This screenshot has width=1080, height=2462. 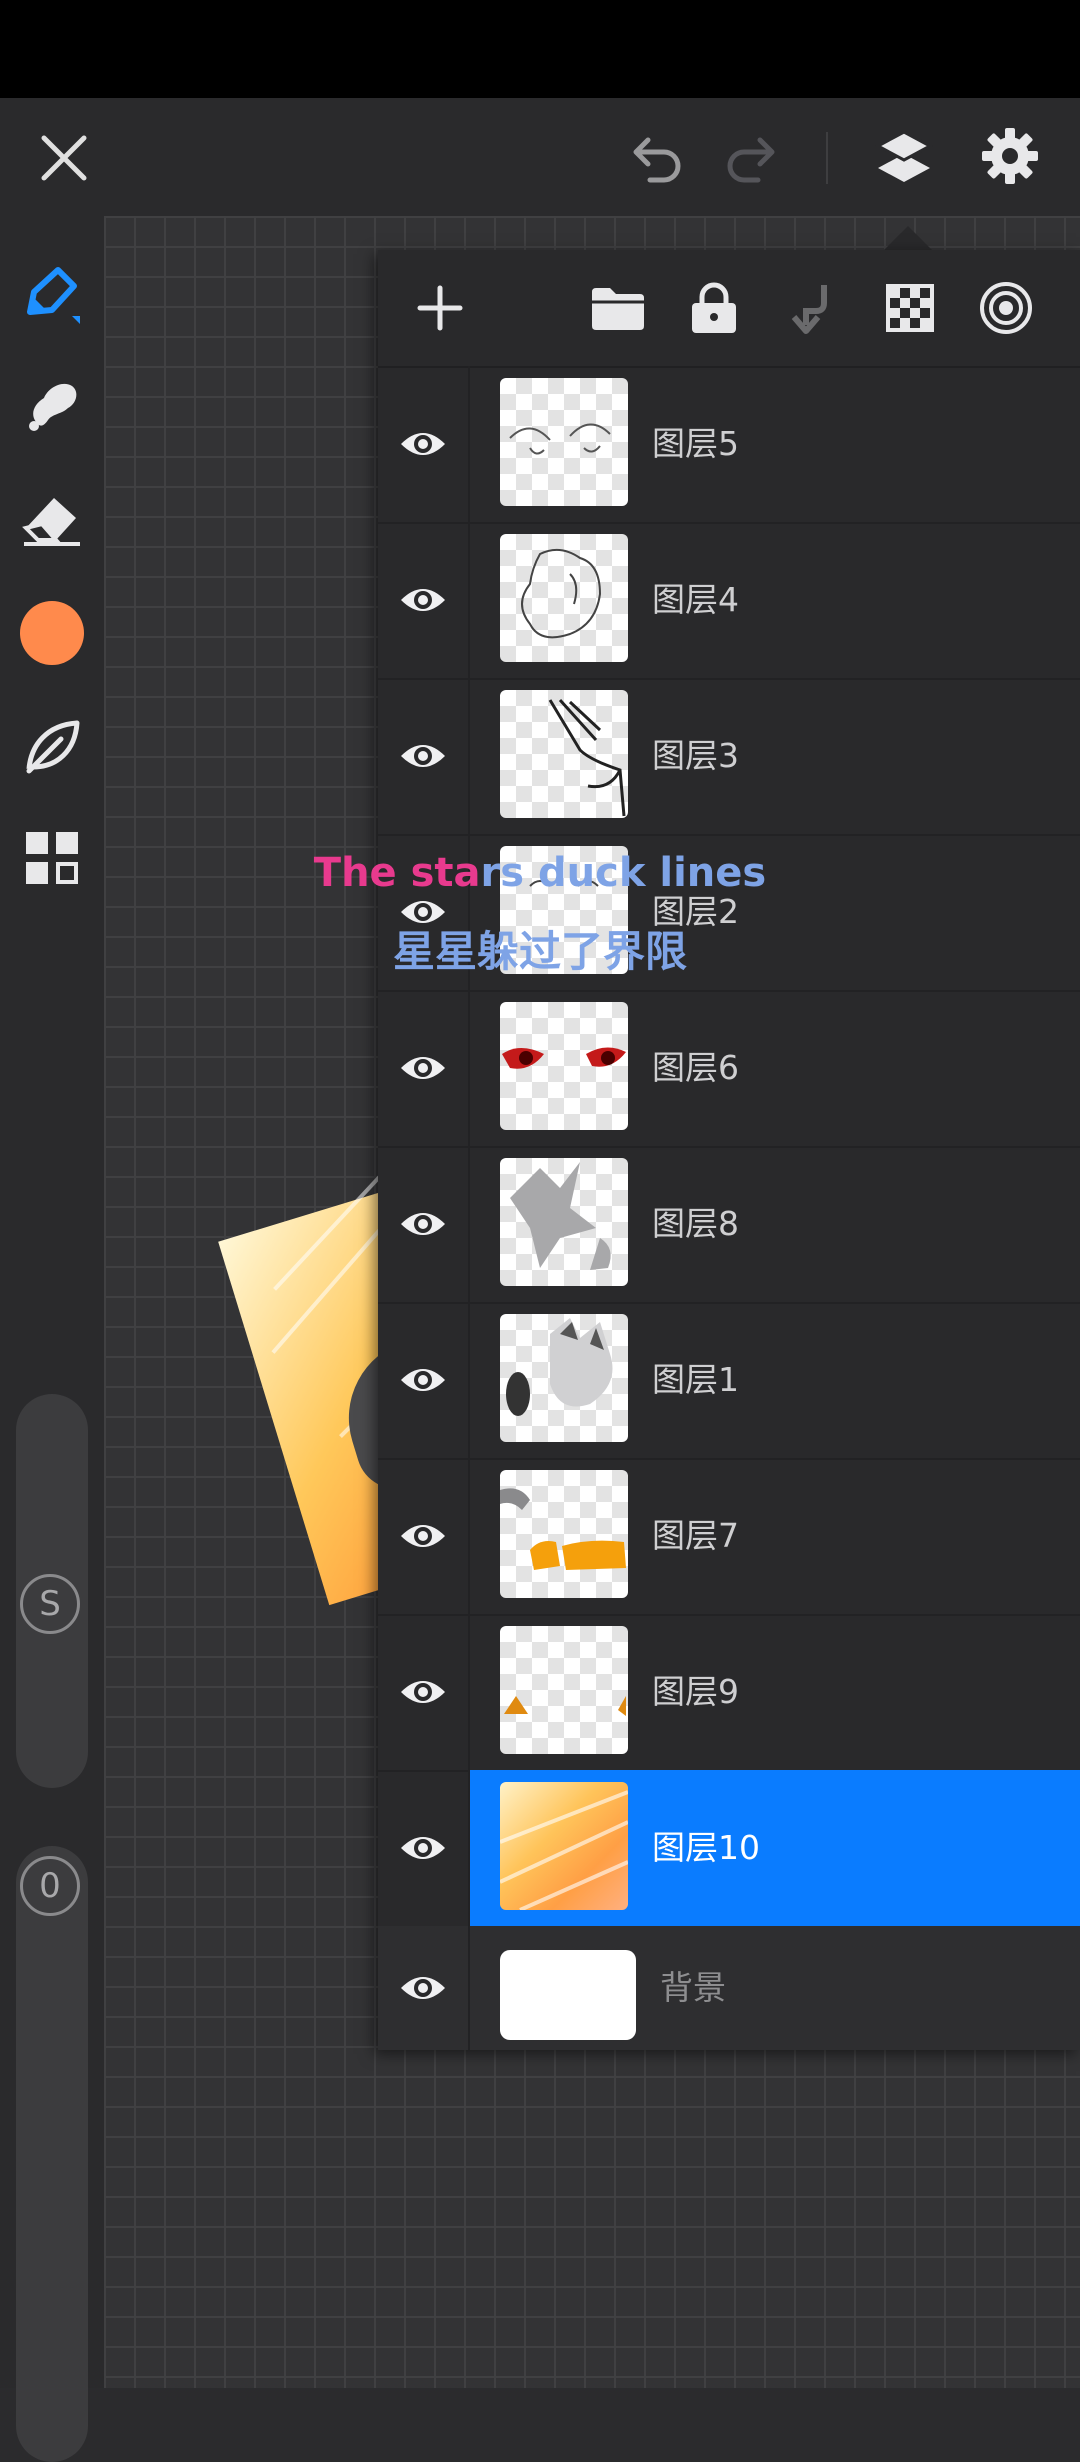 What do you see at coordinates (1006, 308) in the screenshot?
I see `target-icon` at bounding box center [1006, 308].